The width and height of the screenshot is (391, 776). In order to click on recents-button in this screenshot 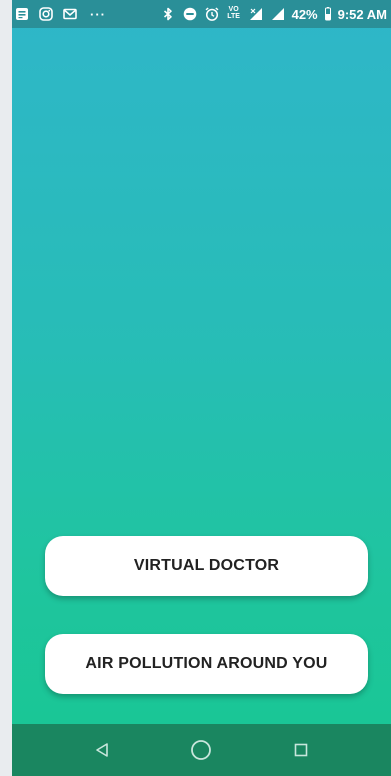, I will do `click(301, 750)`.